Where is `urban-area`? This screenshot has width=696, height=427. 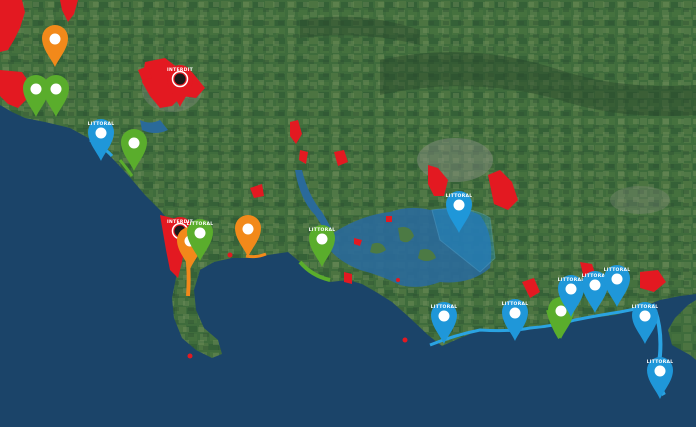 urban-area is located at coordinates (640, 200).